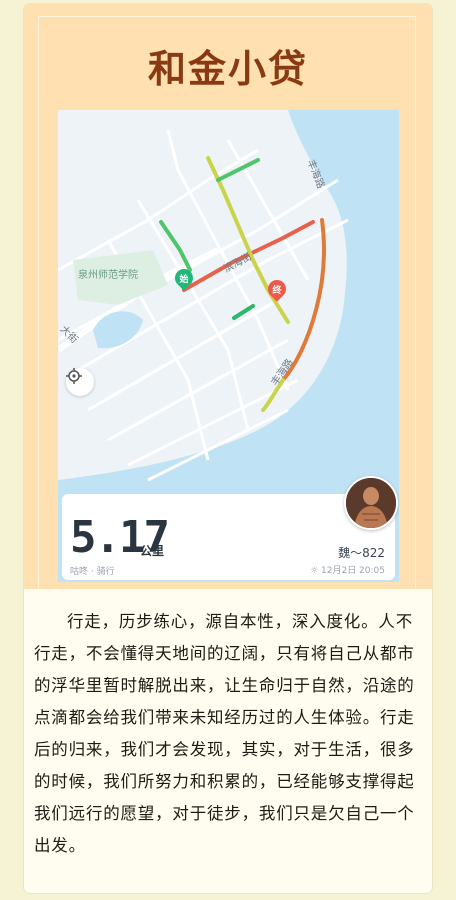 The width and height of the screenshot is (456, 900). Describe the element at coordinates (74, 376) in the screenshot. I see `crosshair-icon` at that location.